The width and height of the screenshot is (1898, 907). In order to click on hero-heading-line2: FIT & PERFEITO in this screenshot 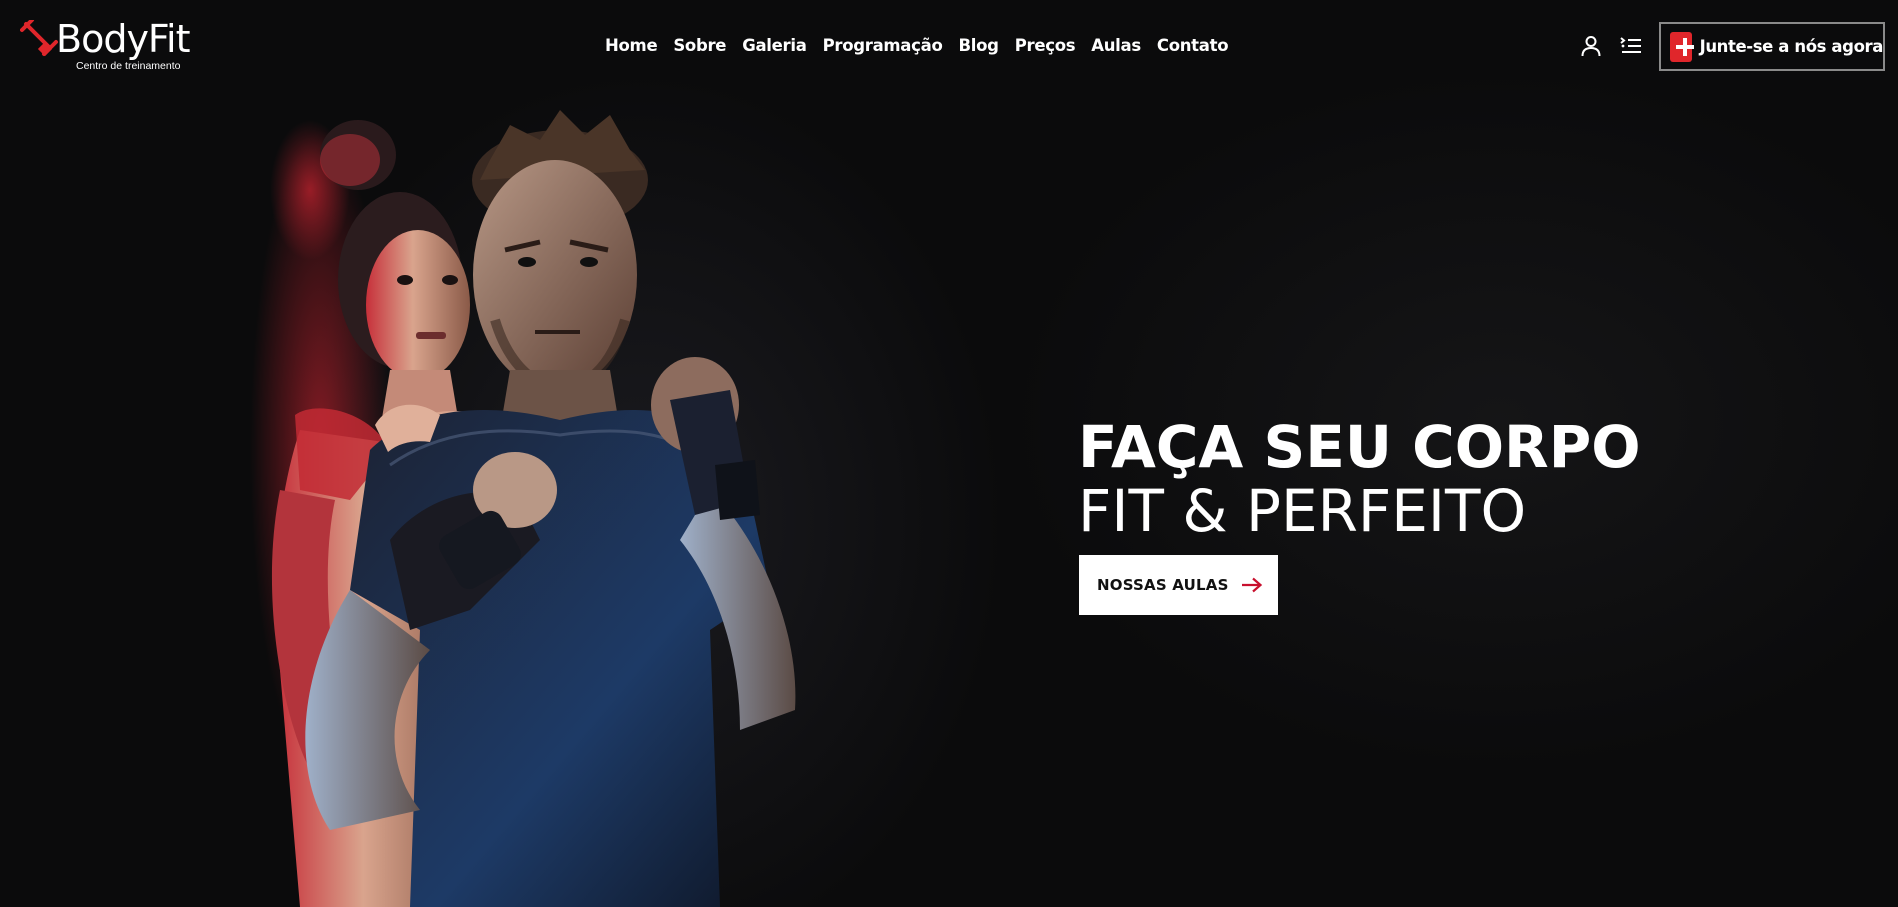, I will do `click(1302, 511)`.